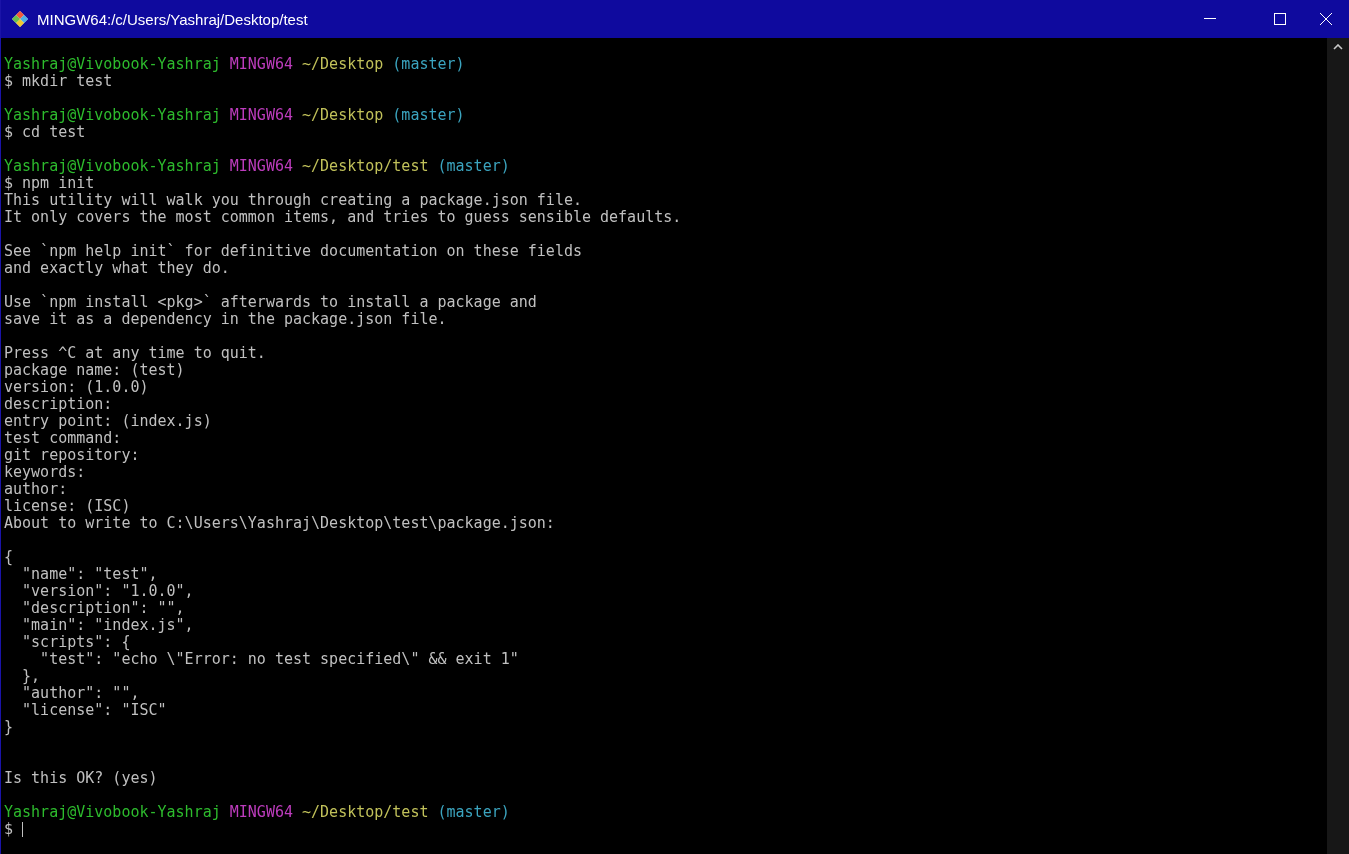 The width and height of the screenshot is (1349, 854). Describe the element at coordinates (94, 370) in the screenshot. I see `terminal-output-line: package name: (test)` at that location.